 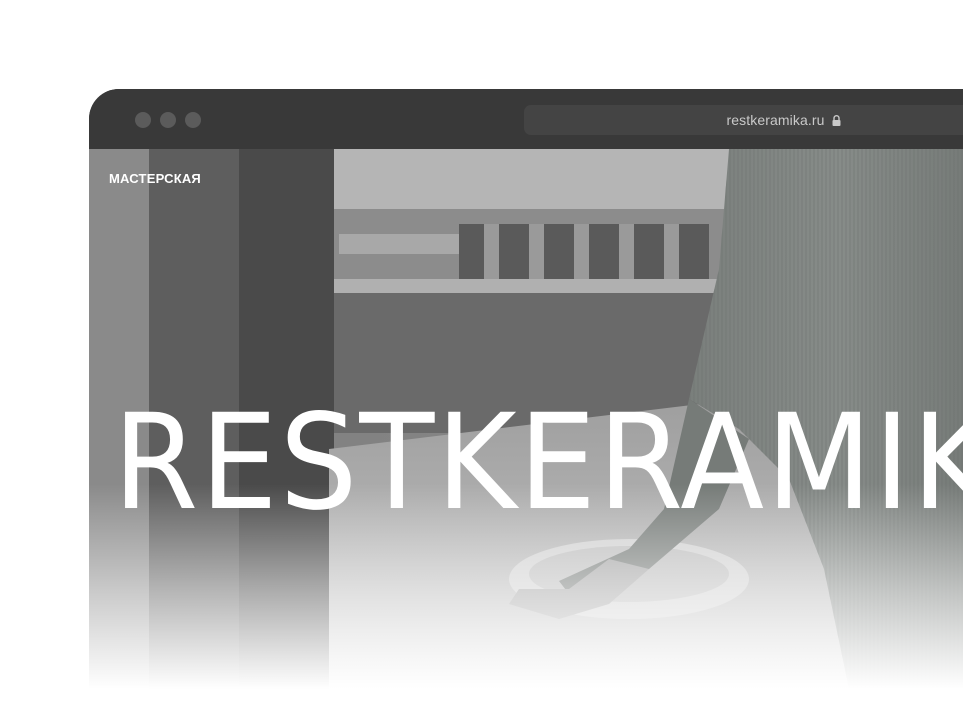 What do you see at coordinates (143, 120) in the screenshot?
I see `close-window-button` at bounding box center [143, 120].